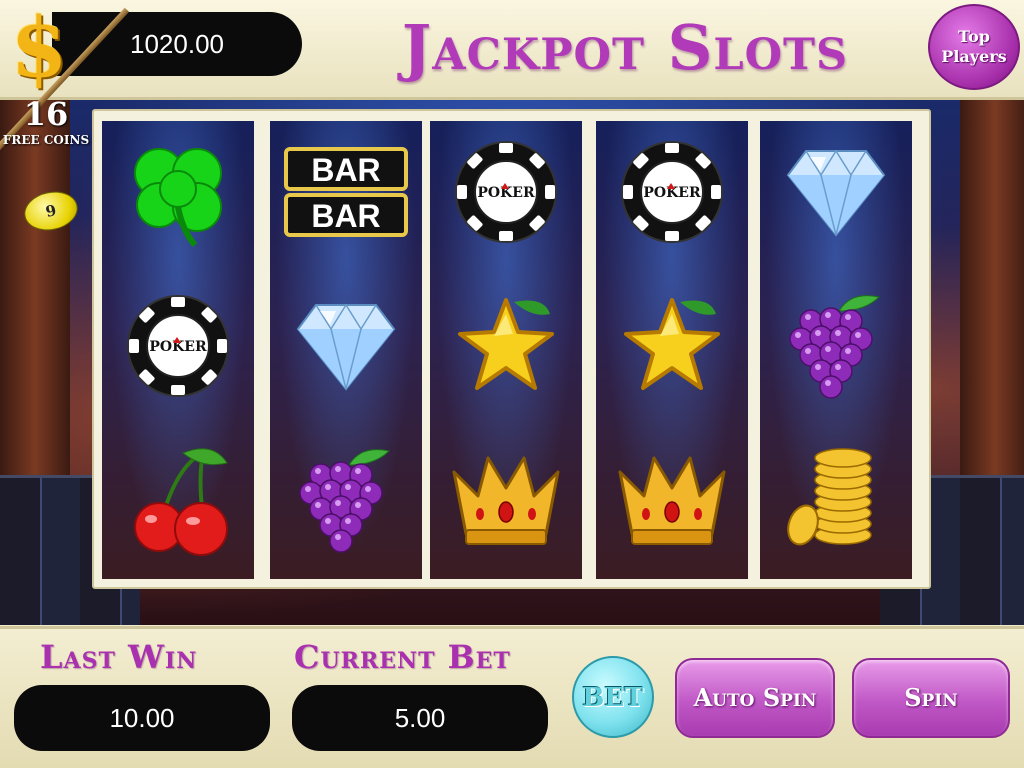  Describe the element at coordinates (346, 194) in the screenshot. I see `bar-double-icon: BAR BAR` at that location.